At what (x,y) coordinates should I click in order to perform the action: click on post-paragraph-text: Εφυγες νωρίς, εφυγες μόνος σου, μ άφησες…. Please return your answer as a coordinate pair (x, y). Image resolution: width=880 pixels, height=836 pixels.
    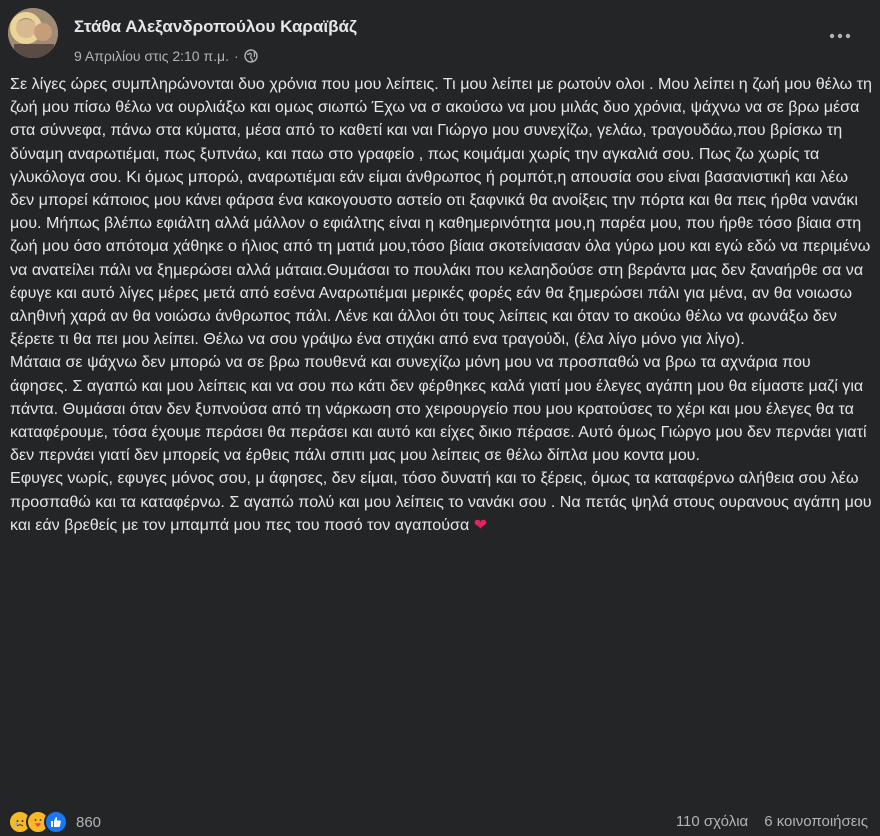
    Looking at the image, I should click on (441, 501).